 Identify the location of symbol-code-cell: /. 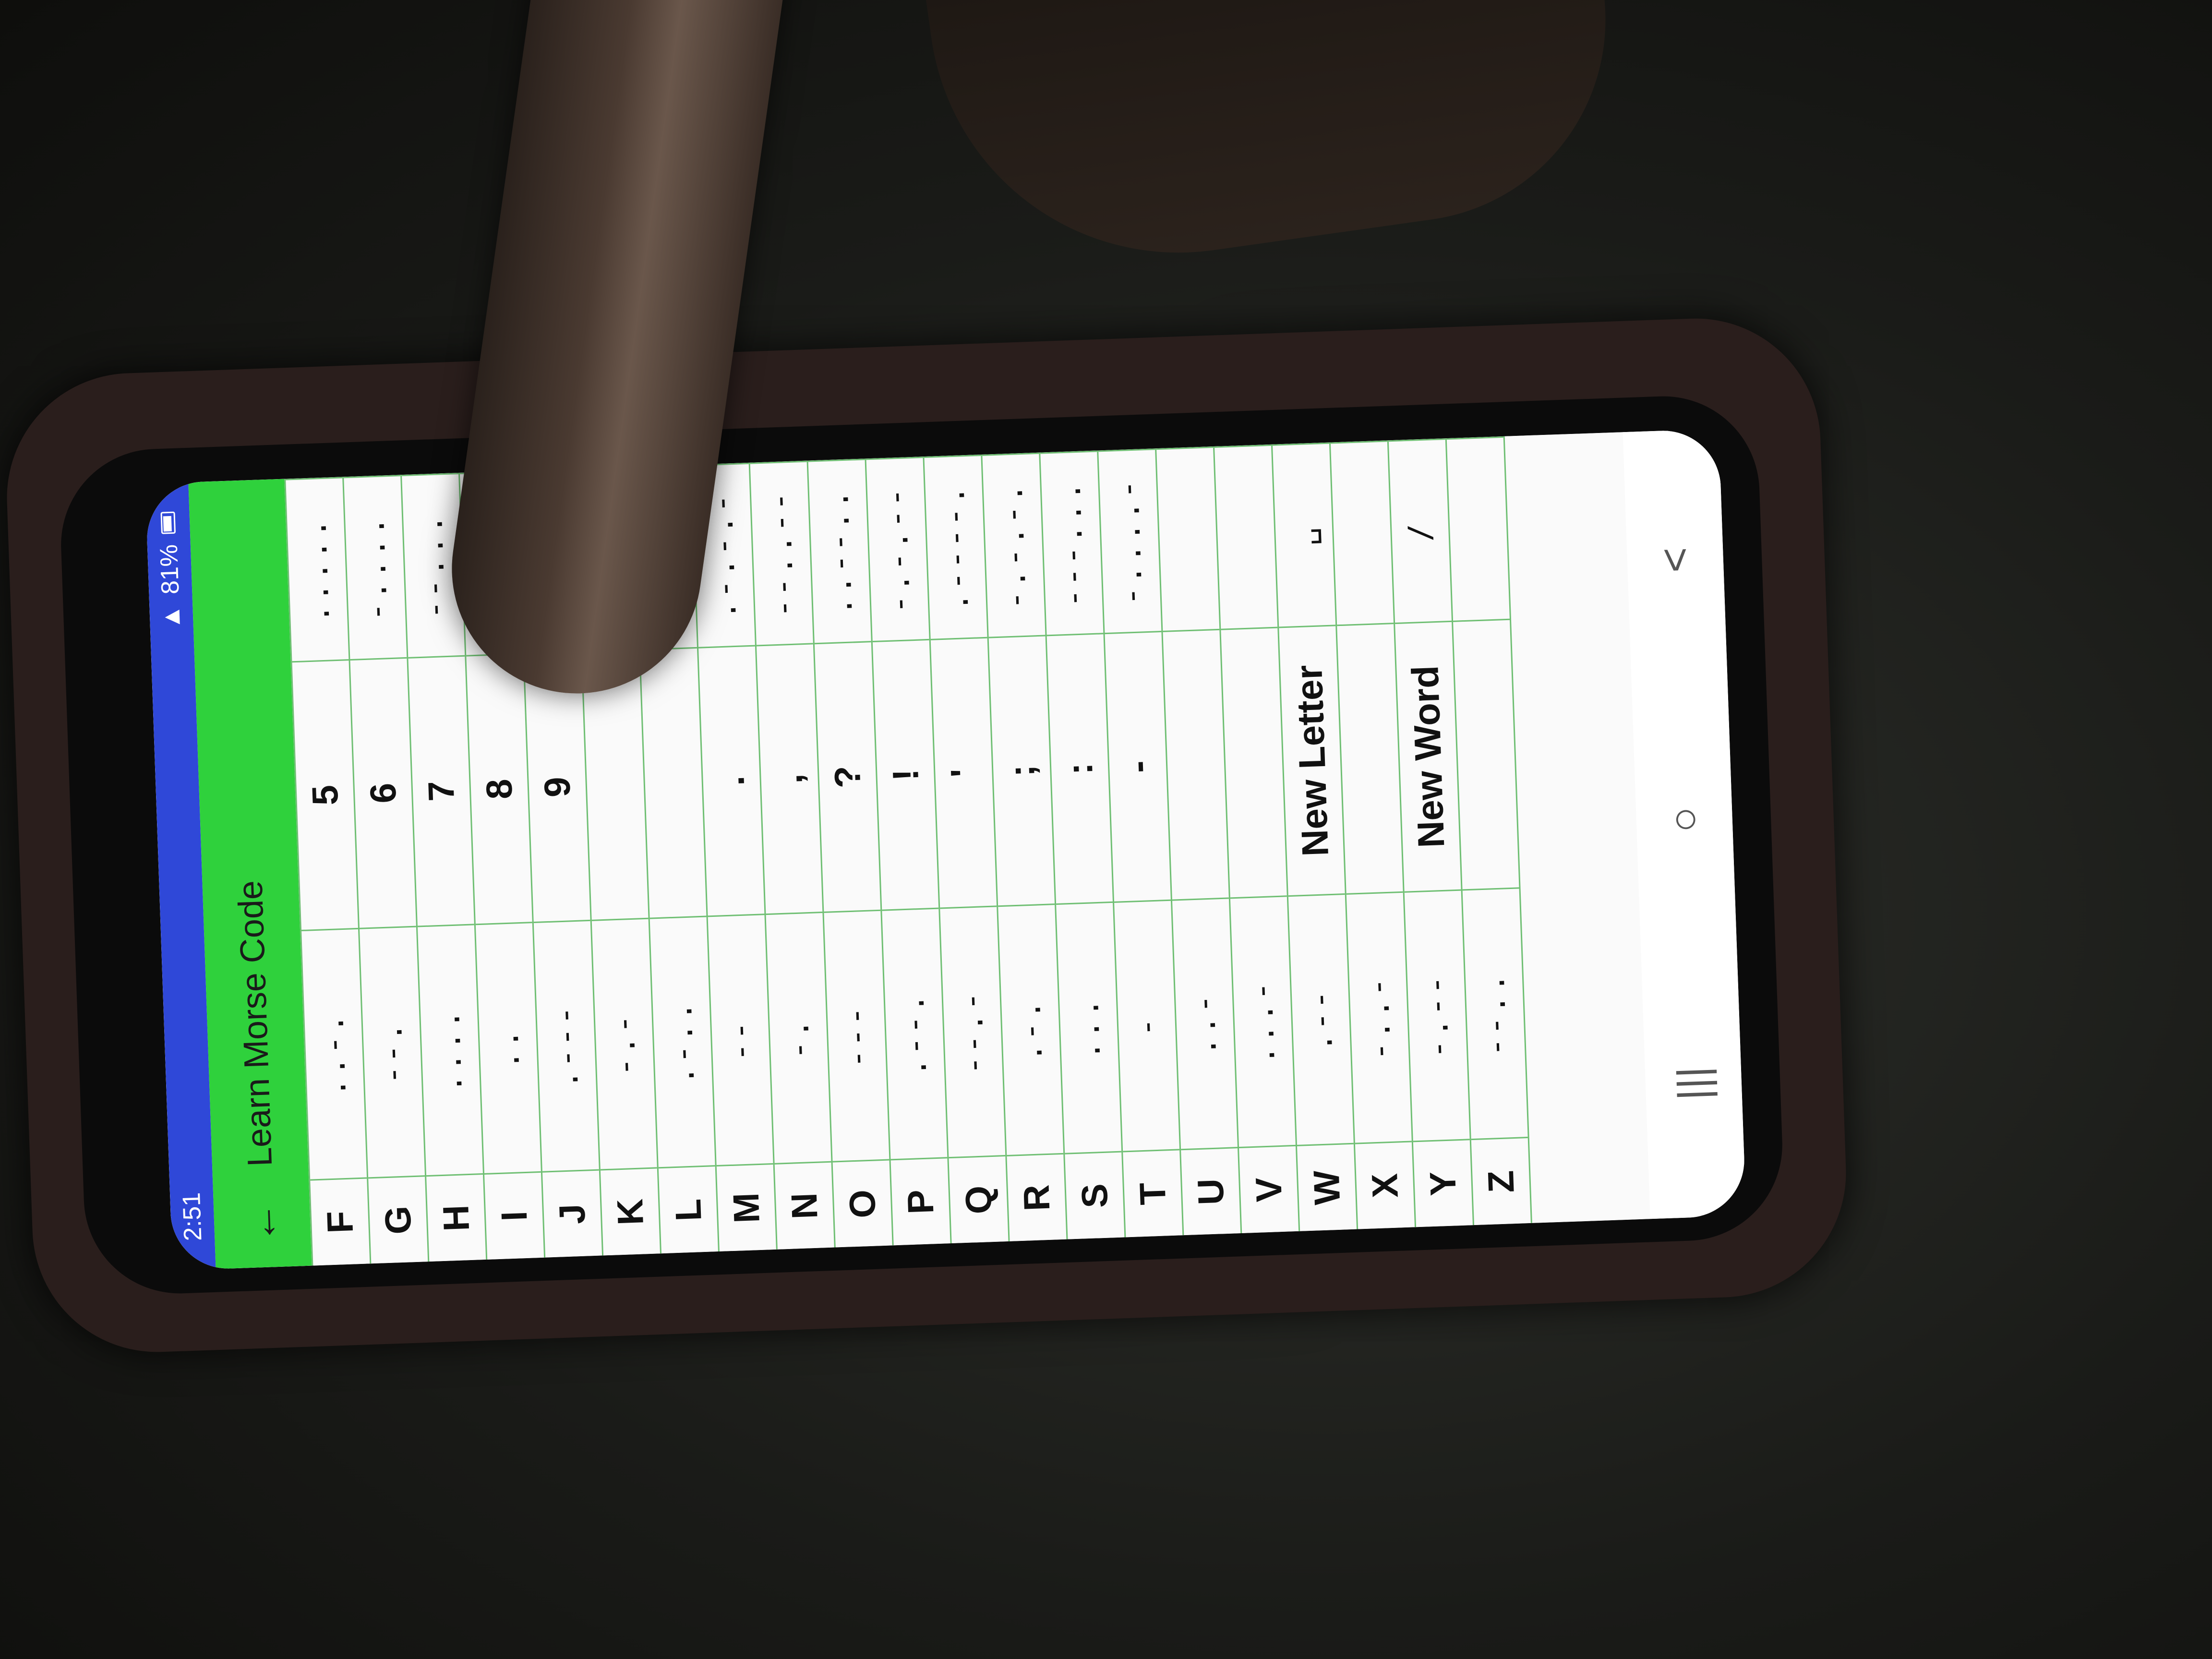
(1420, 530).